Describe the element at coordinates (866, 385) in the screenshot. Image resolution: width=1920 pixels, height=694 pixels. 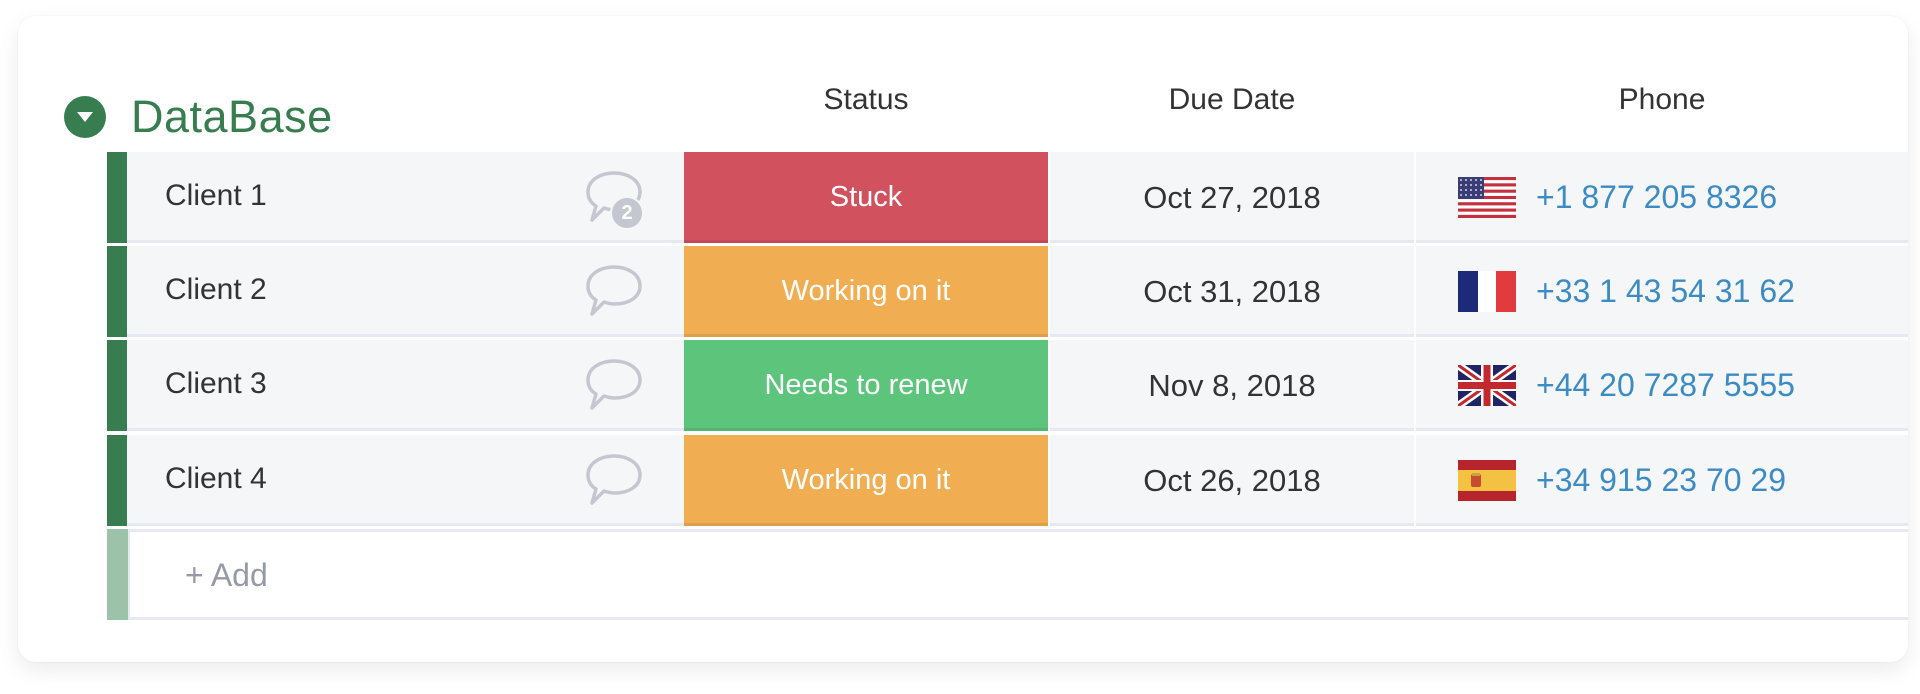
I see `status-cell: Needs to renew` at that location.